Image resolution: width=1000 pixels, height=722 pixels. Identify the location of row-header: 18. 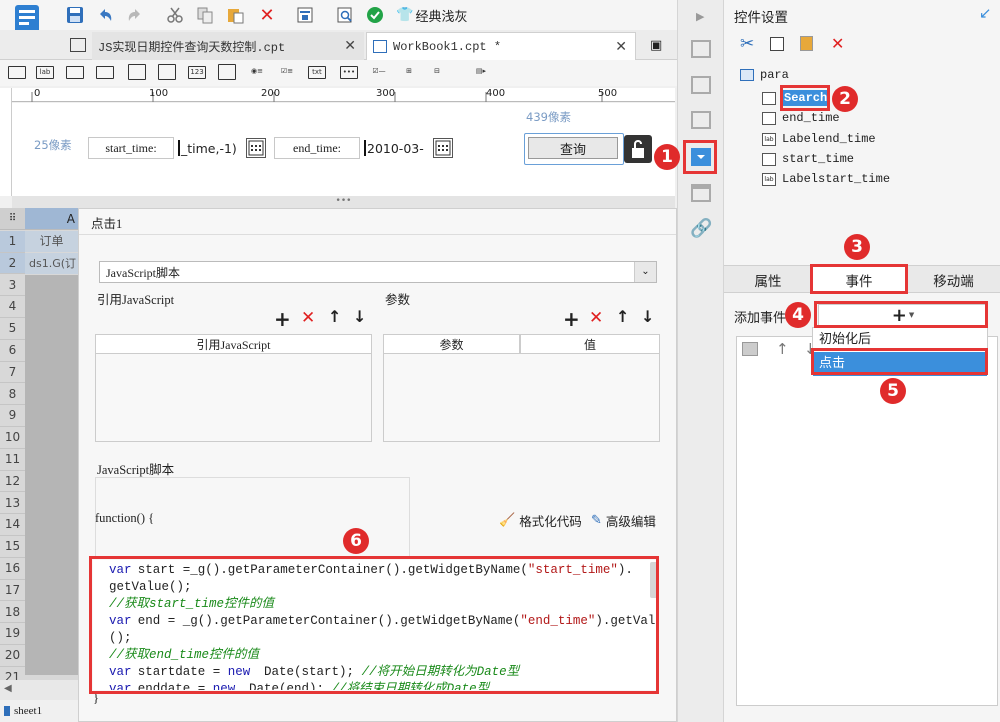
(12, 613).